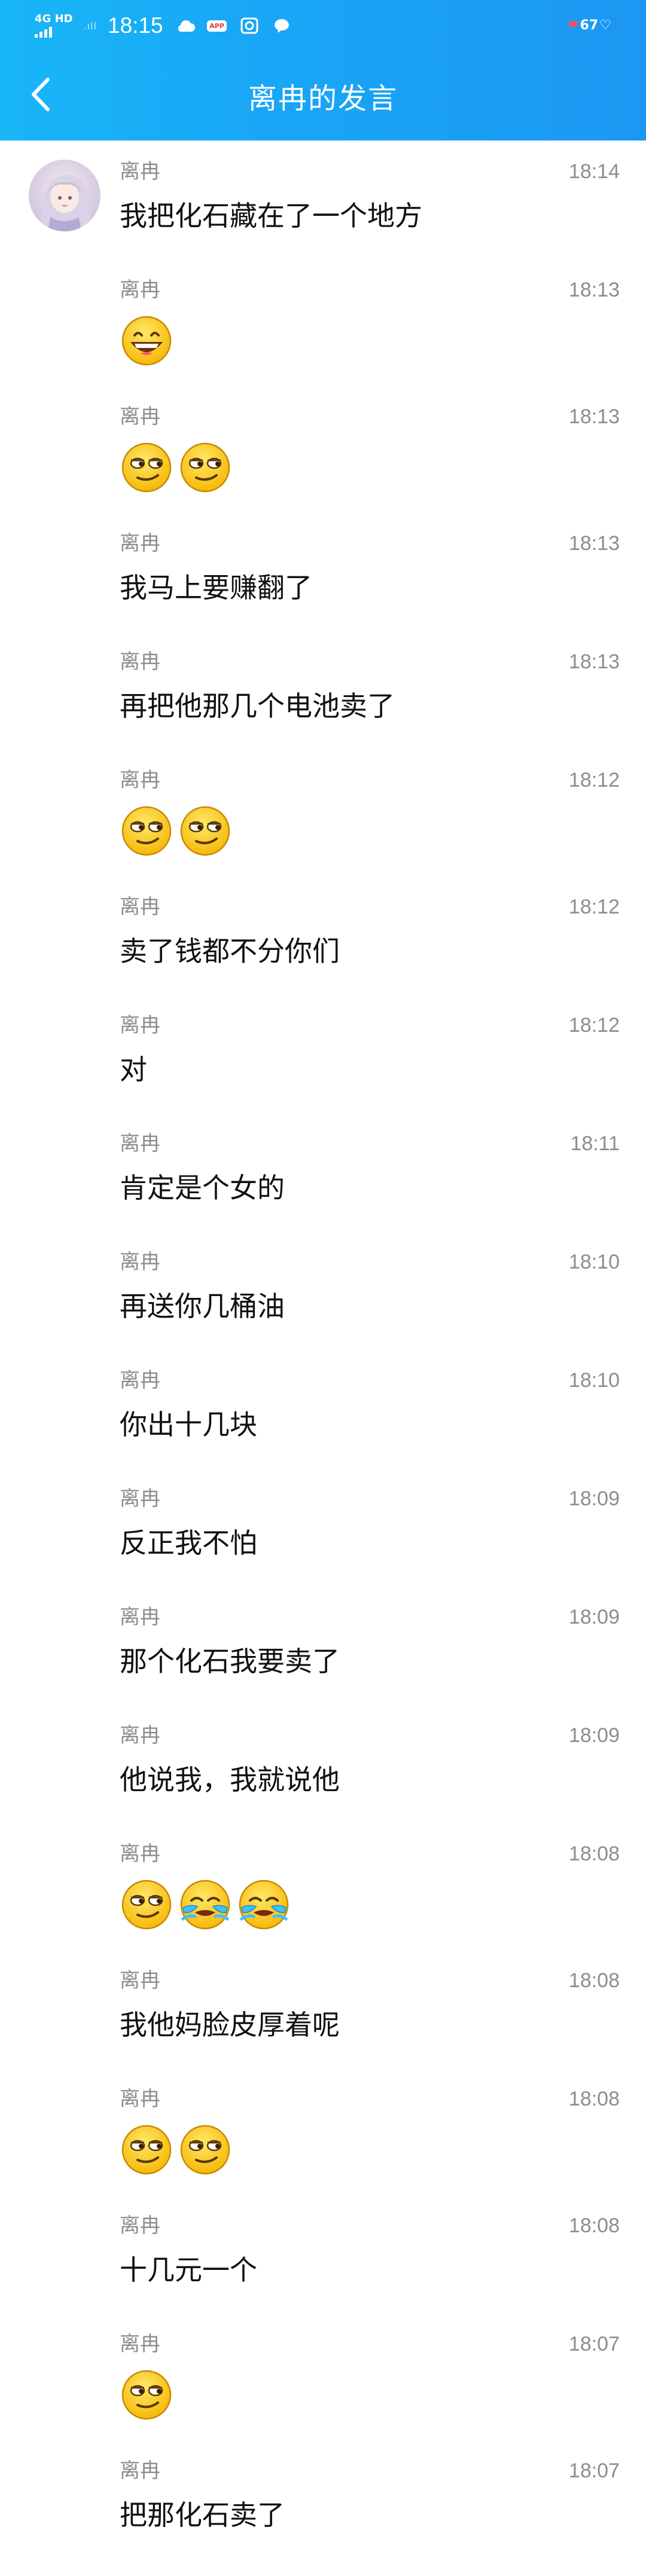  I want to click on message-text: 我他妈脸皮厚着呢, so click(230, 2025).